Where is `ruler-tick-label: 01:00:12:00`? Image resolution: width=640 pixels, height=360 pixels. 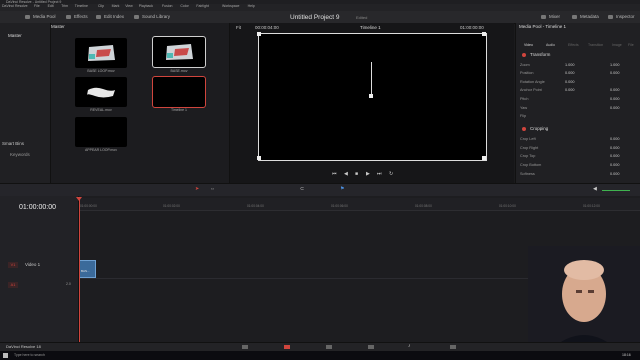 ruler-tick-label: 01:00:12:00 is located at coordinates (591, 206).